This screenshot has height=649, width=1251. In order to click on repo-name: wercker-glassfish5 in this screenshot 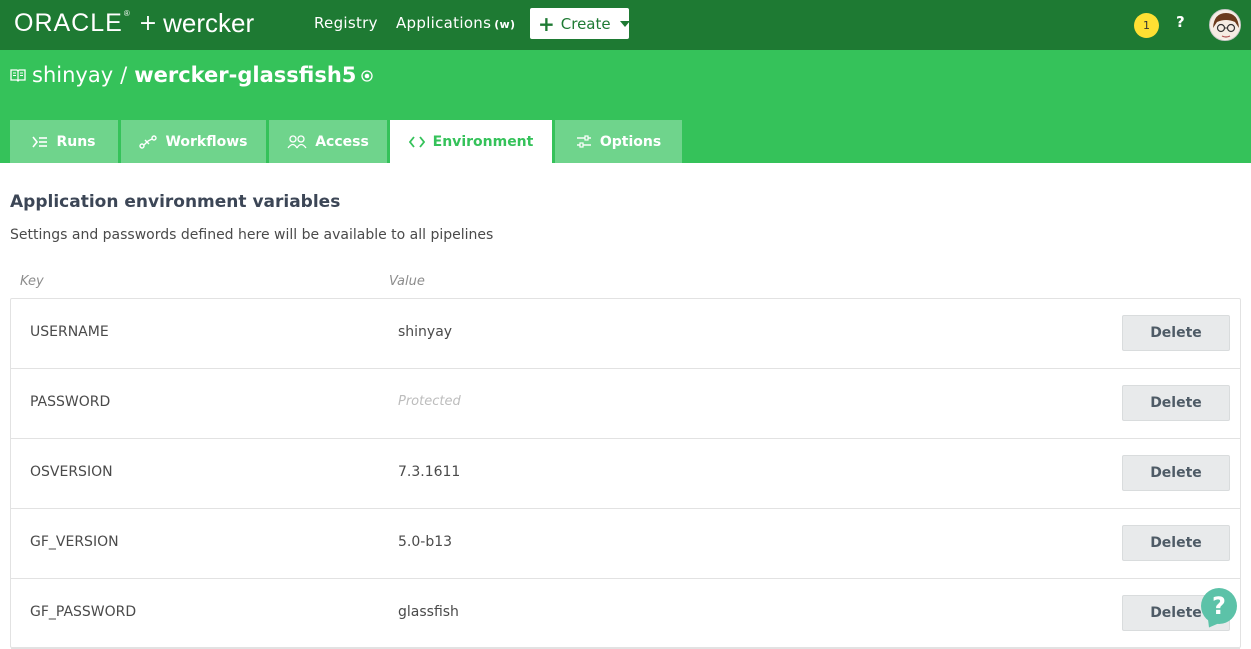, I will do `click(245, 75)`.